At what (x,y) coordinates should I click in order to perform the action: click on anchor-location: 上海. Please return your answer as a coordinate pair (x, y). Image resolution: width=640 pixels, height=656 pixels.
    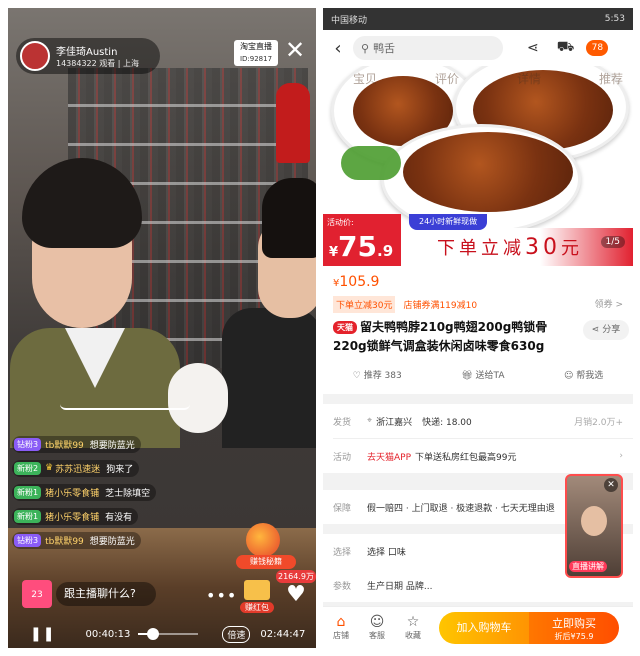
    Looking at the image, I should click on (131, 63).